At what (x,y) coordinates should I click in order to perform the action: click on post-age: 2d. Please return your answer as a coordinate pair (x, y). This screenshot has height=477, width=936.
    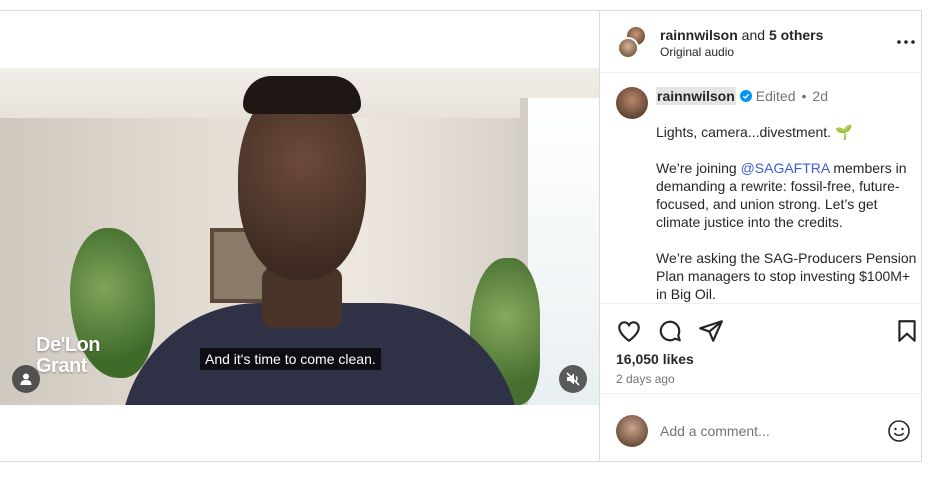
    Looking at the image, I should click on (820, 96).